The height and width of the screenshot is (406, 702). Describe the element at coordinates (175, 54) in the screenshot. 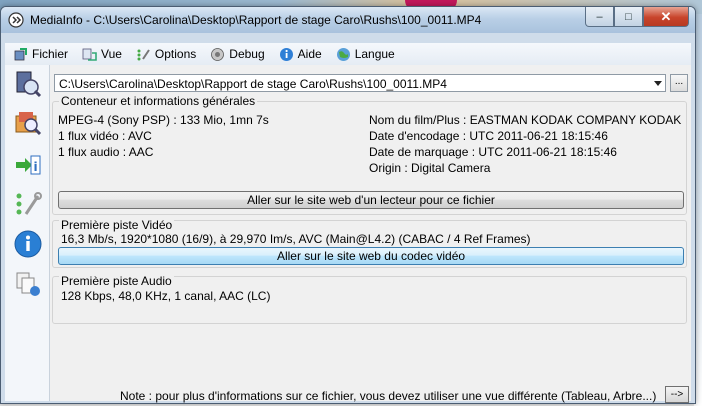

I see `menu-options-label: Options` at that location.